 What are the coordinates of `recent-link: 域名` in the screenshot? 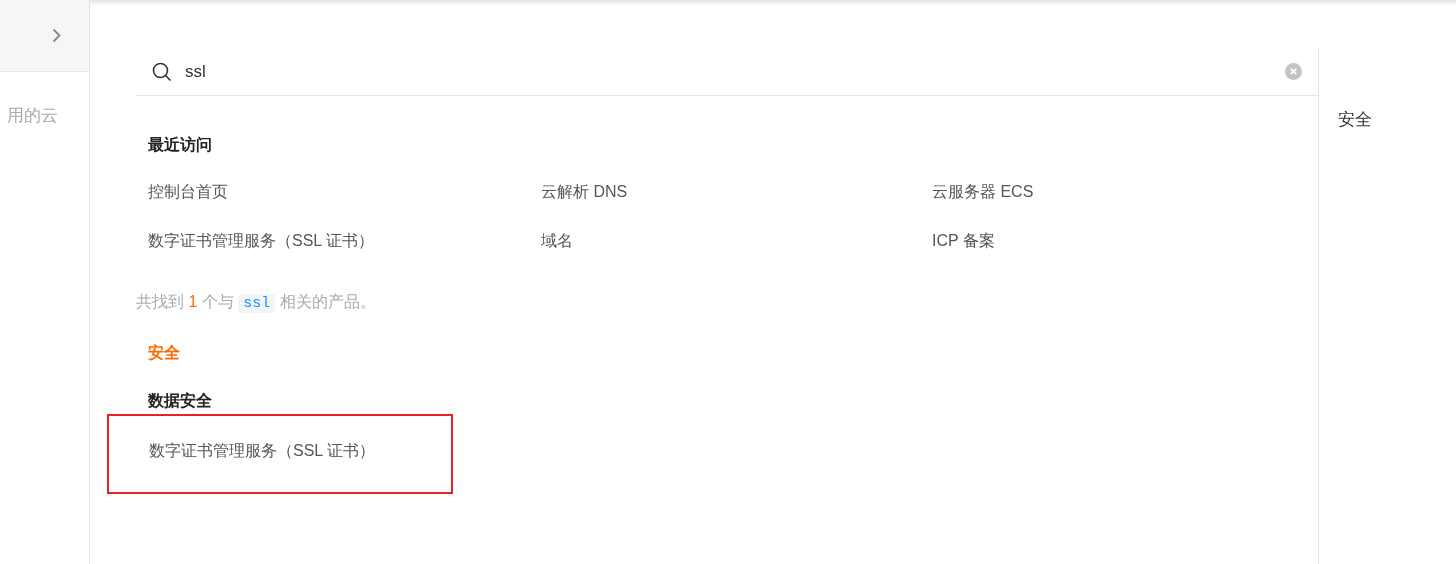 It's located at (557, 240).